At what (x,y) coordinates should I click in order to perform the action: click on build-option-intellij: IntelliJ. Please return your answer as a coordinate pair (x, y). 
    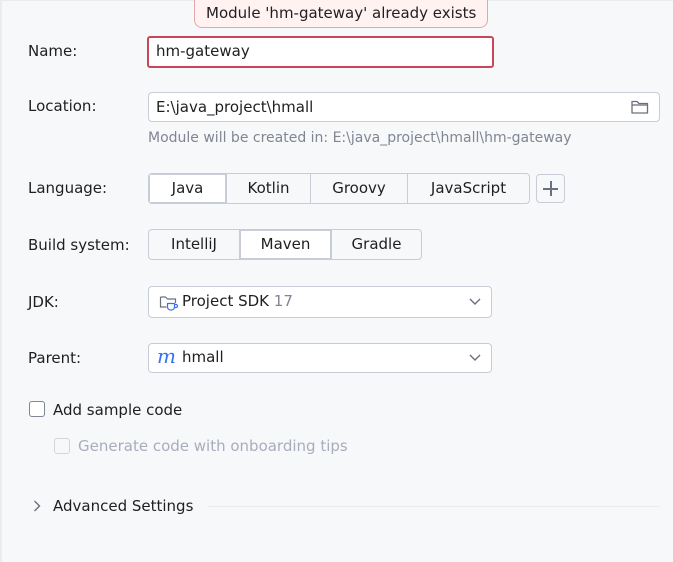
    Looking at the image, I should click on (194, 244).